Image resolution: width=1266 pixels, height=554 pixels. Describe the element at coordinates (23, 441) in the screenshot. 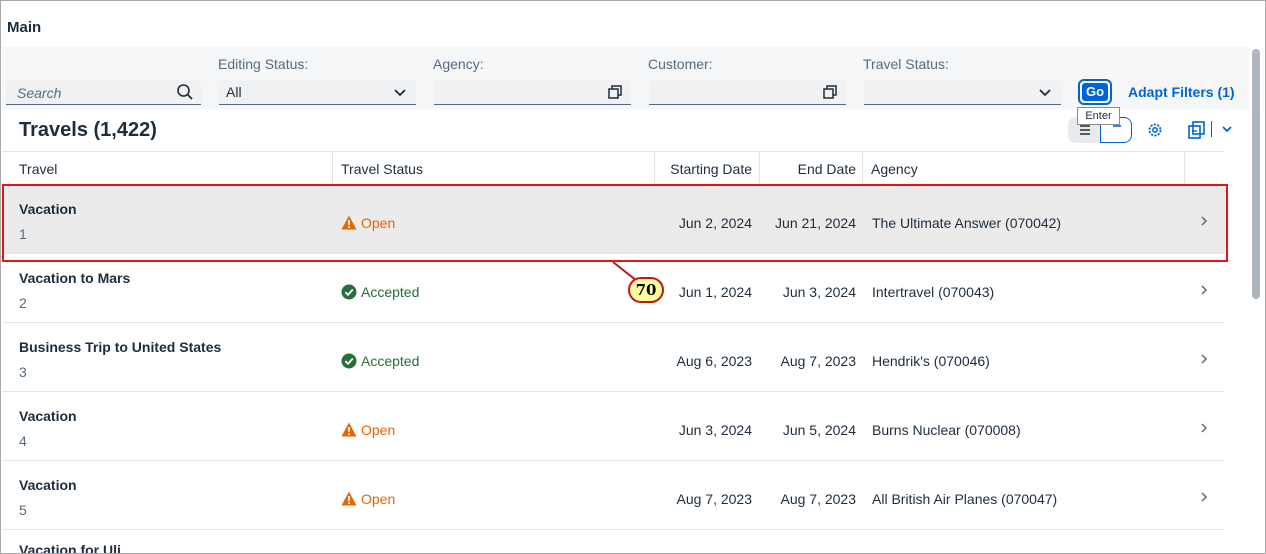

I see `travel-id: 4` at that location.